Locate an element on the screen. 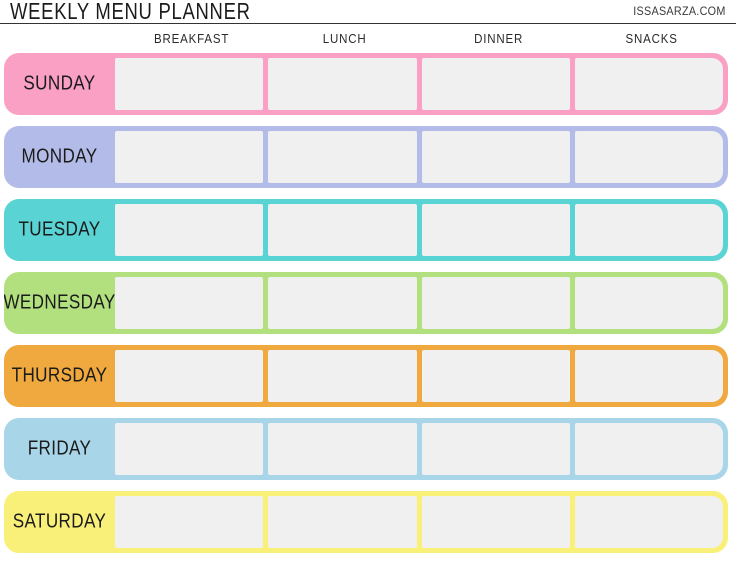 This screenshot has width=736, height=561. meal-cell-saturday-breakfast is located at coordinates (189, 522).